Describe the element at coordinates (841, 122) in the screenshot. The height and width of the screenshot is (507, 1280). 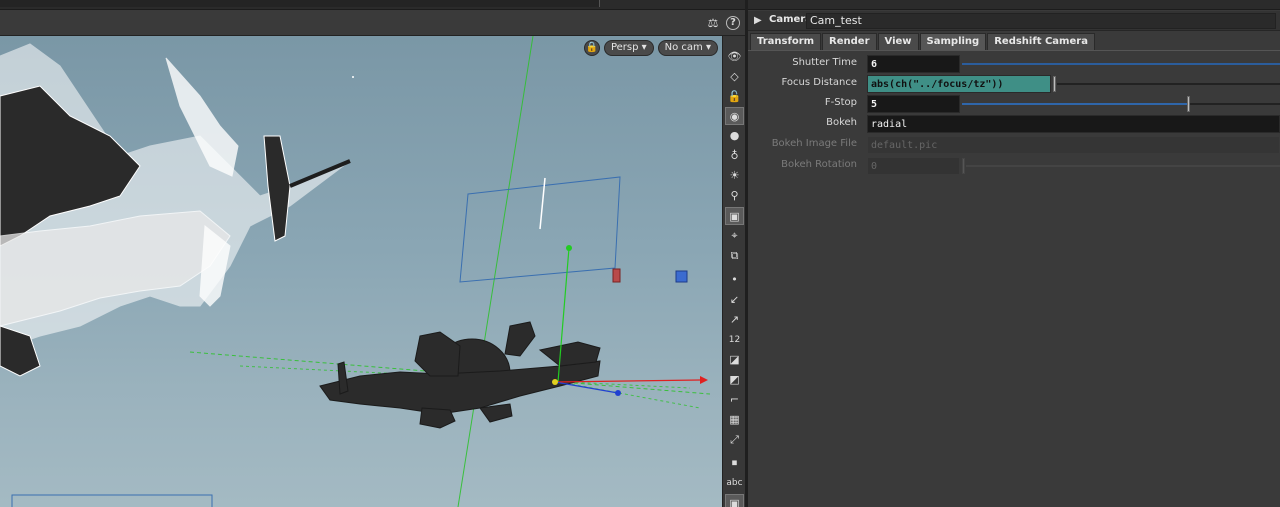
I see `bokeh-label: Bokeh` at that location.